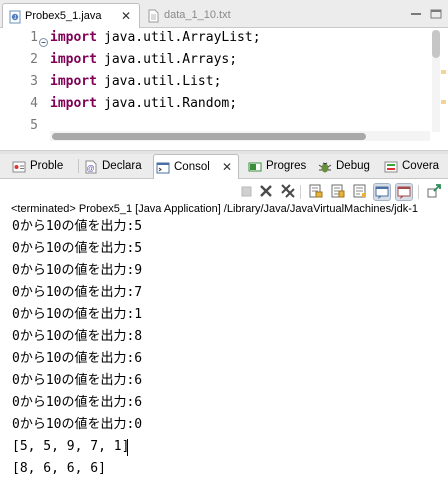 The width and height of the screenshot is (448, 498). Describe the element at coordinates (421, 166) in the screenshot. I see `tab-label: Covera` at that location.